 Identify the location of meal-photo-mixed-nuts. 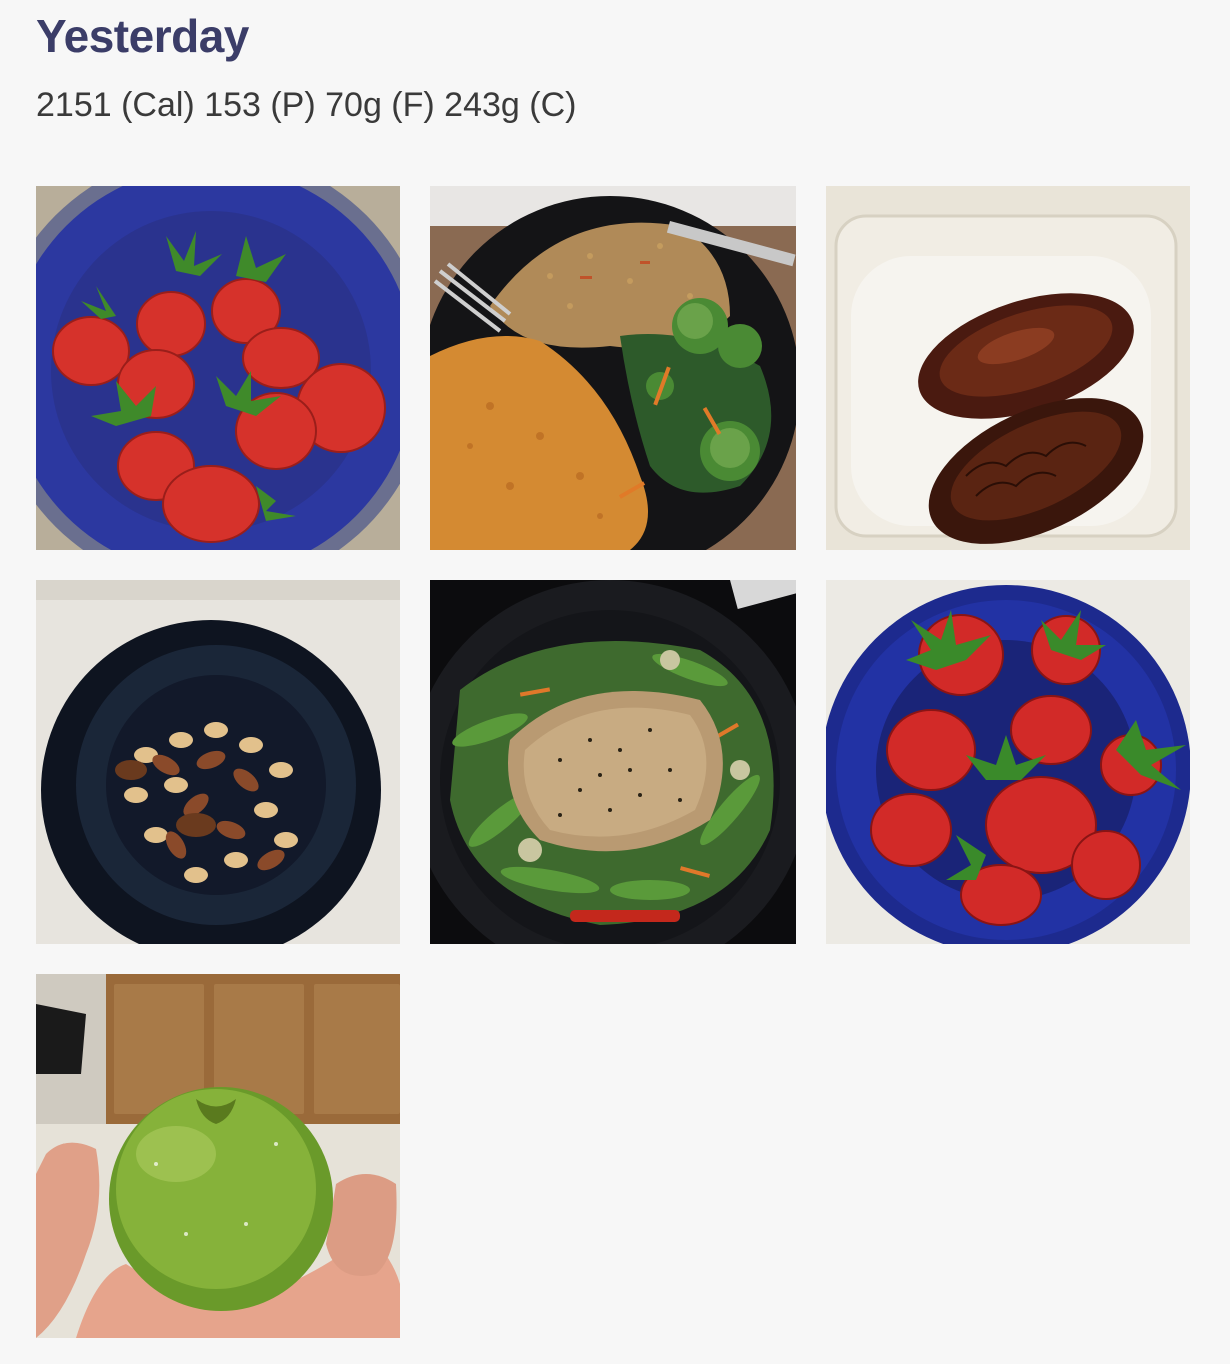
(218, 762).